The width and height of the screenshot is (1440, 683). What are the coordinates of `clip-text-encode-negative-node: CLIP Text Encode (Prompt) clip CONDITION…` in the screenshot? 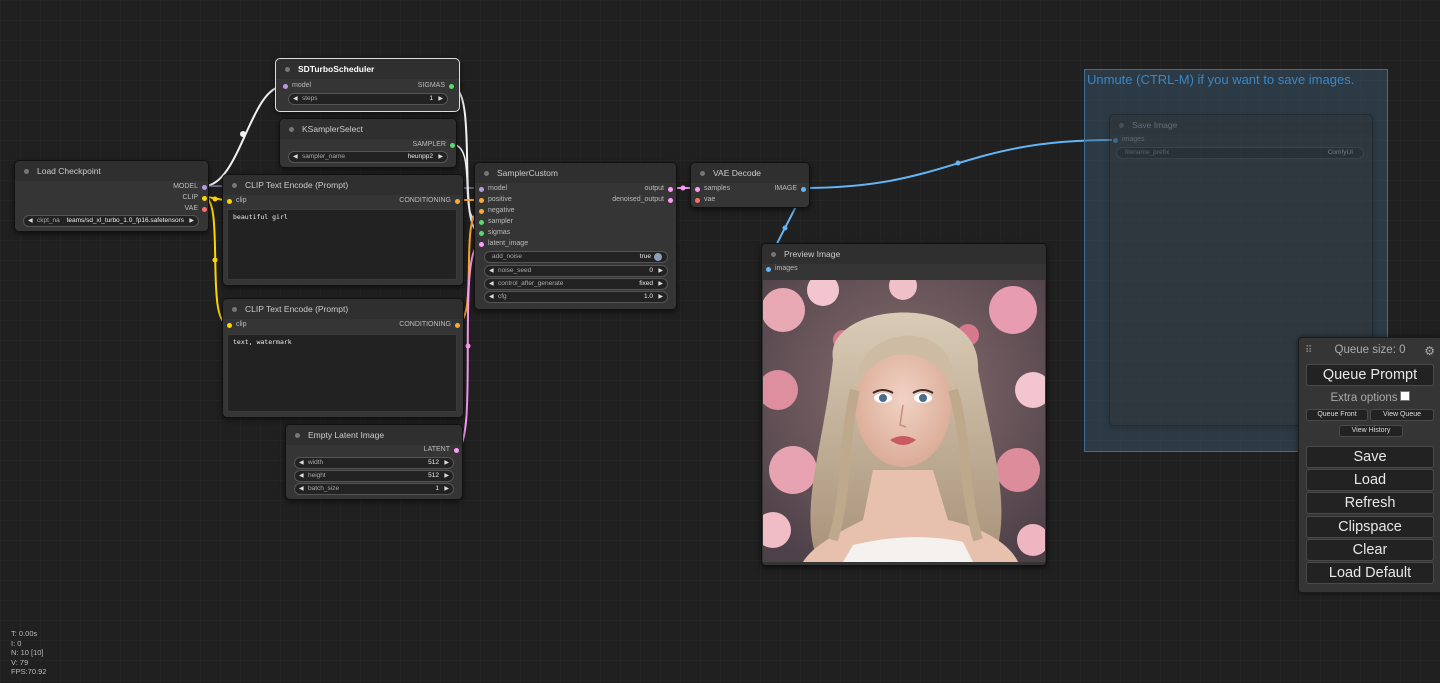 It's located at (343, 358).